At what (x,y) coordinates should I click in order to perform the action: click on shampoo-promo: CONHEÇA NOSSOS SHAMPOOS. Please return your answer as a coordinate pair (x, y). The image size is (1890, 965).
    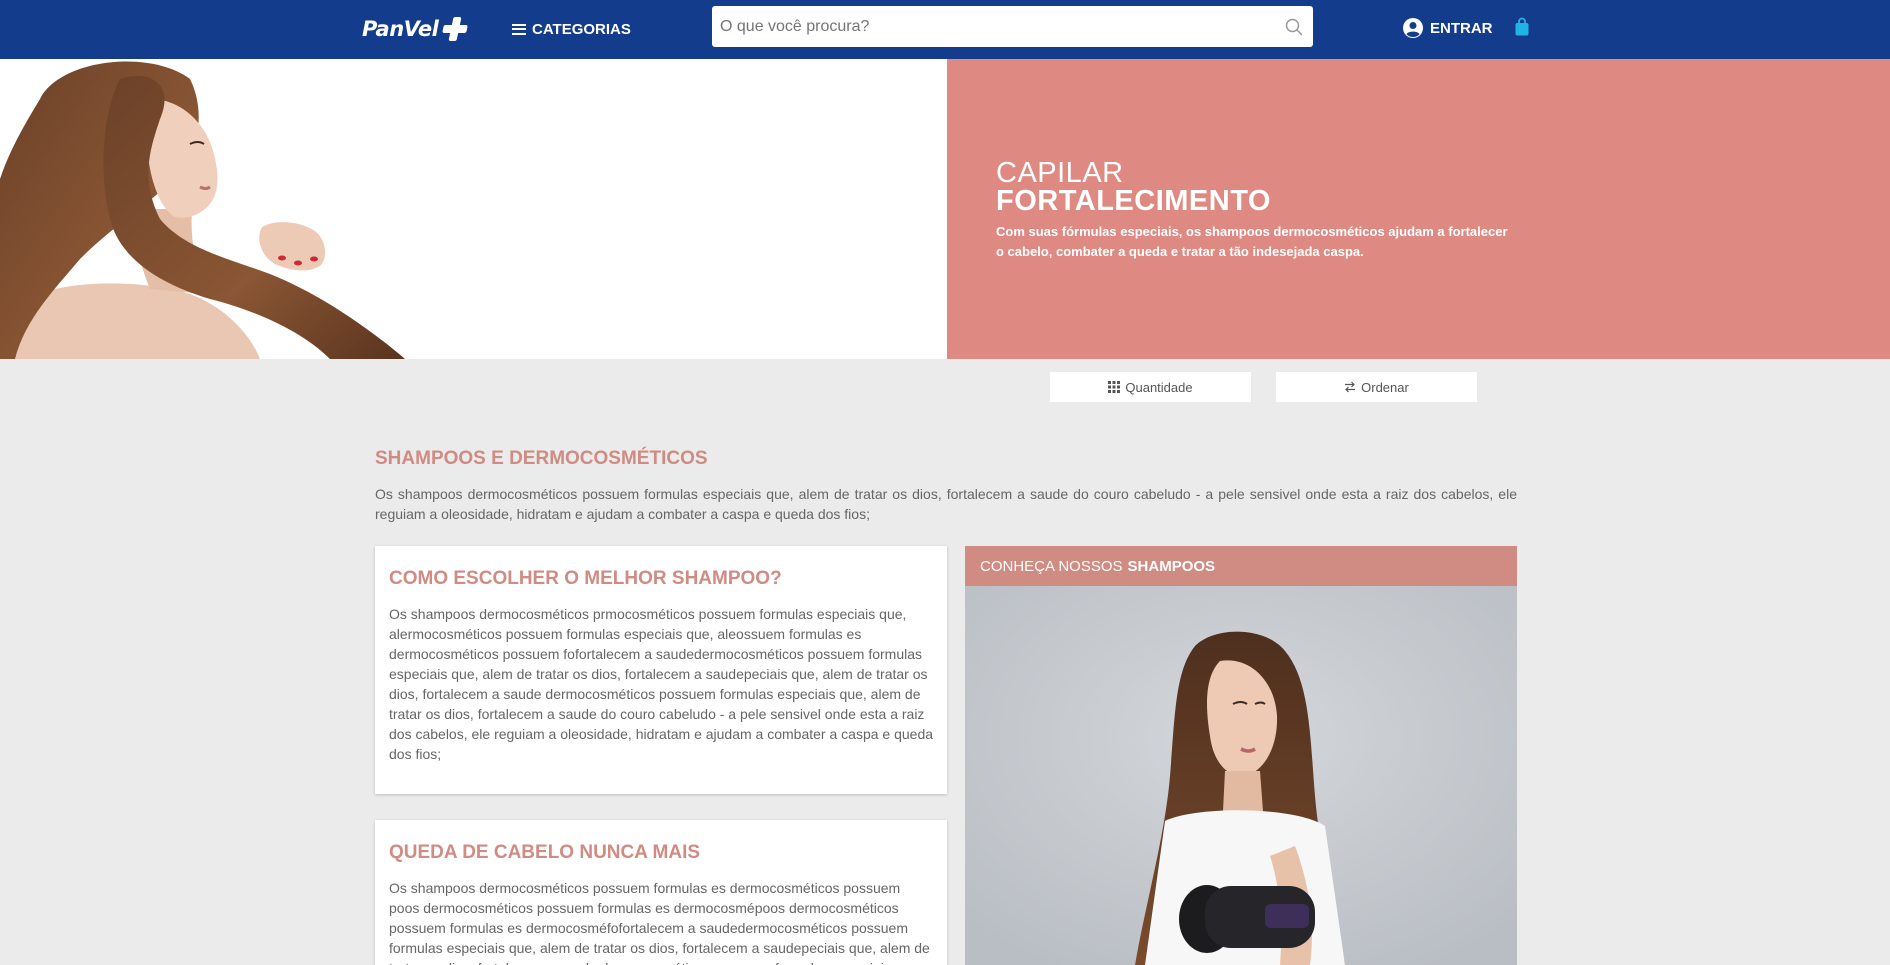
    Looking at the image, I should click on (1241, 755).